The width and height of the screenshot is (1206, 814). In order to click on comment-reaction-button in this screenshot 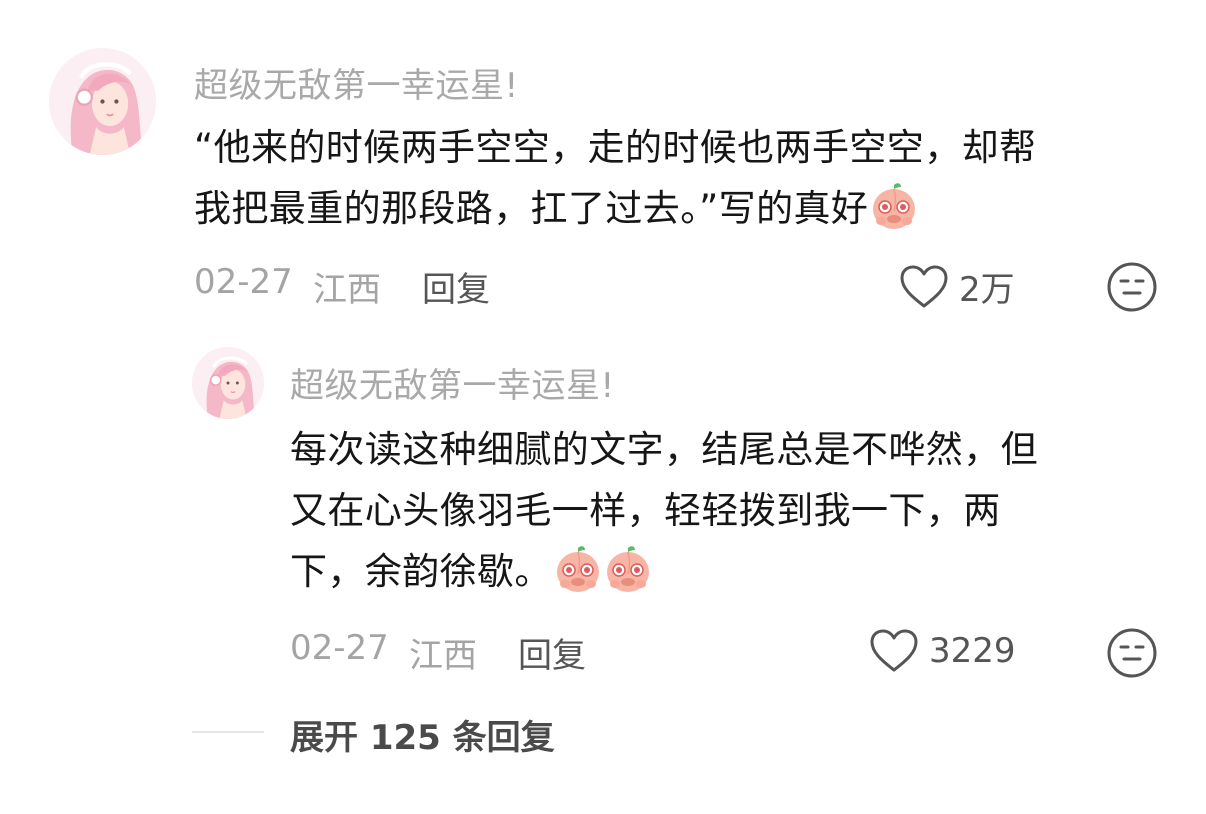, I will do `click(1132, 287)`.